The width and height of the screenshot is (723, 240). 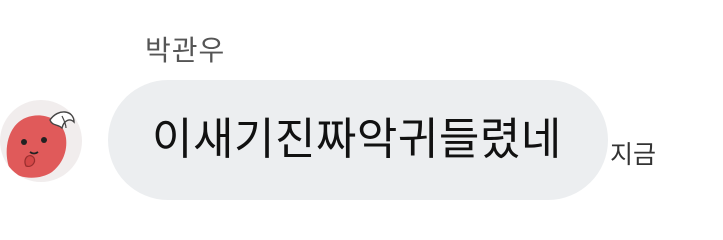 I want to click on red-blob-character-icon, so click(x=40, y=144).